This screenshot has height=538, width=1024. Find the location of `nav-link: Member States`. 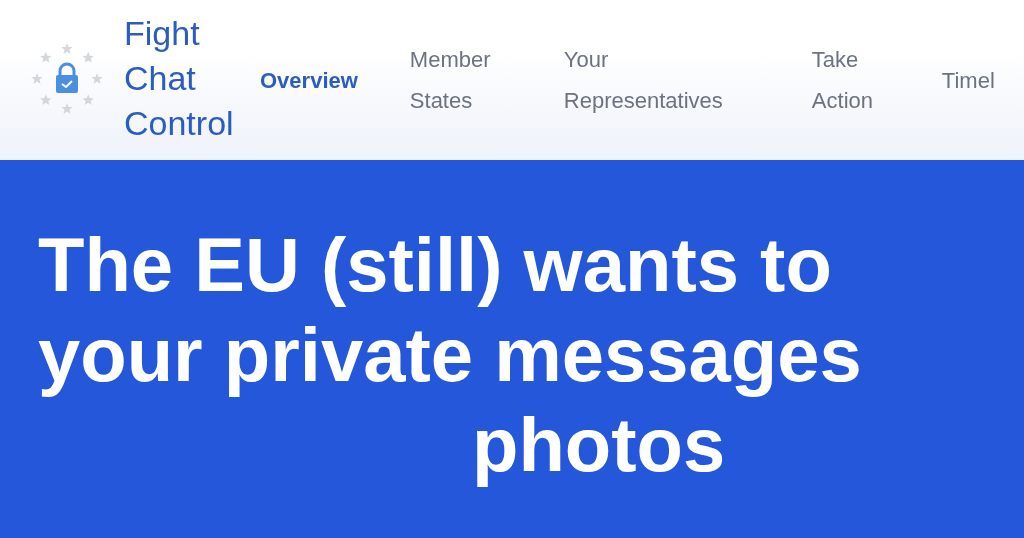

nav-link: Member States is located at coordinates (460, 80).